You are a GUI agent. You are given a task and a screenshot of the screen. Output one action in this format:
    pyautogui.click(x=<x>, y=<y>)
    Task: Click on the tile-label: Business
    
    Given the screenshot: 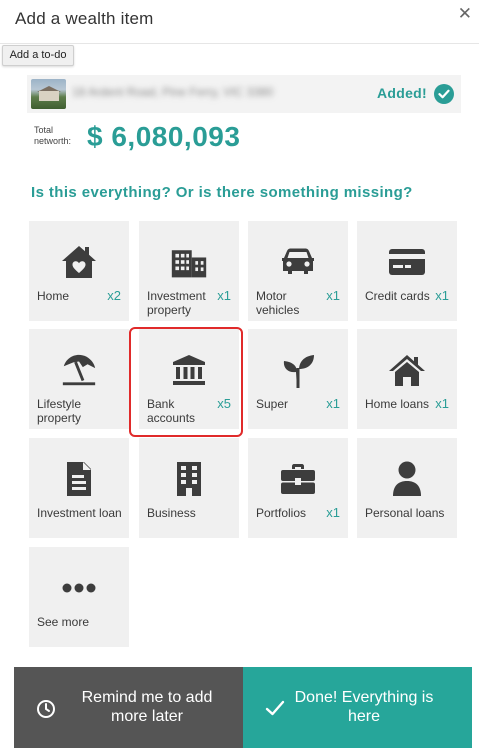 What is the action you would take?
    pyautogui.click(x=171, y=513)
    